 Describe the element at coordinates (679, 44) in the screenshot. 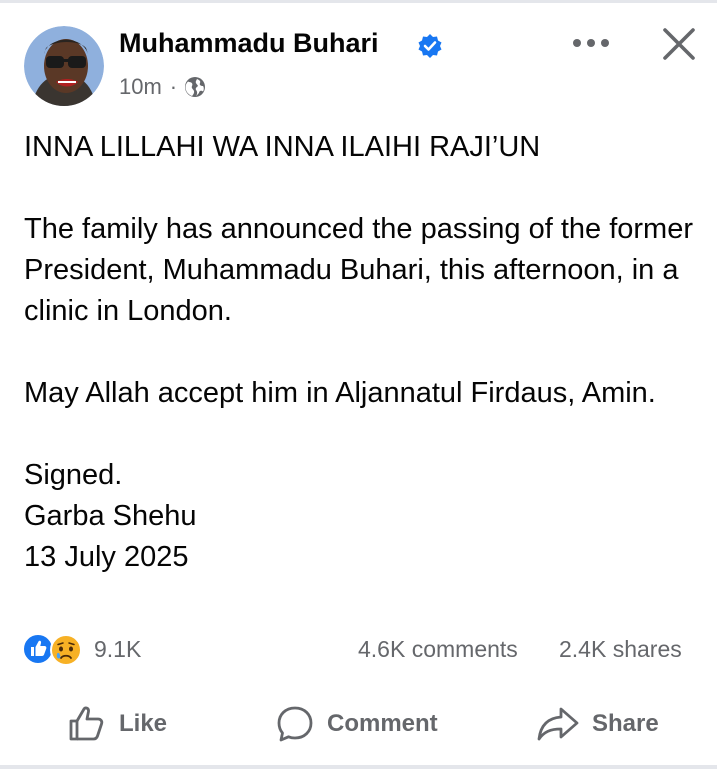

I see `close-icon` at that location.